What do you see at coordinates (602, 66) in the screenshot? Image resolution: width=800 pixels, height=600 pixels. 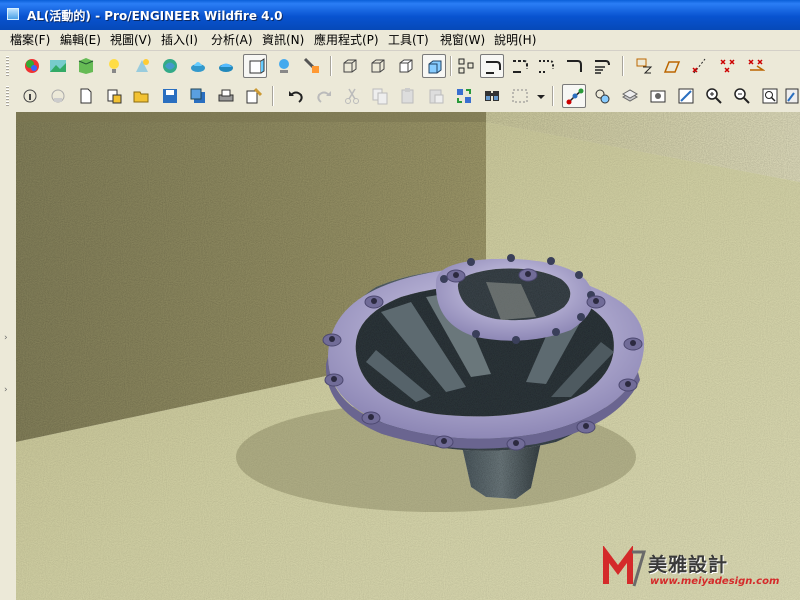 I see `annotation-display-icon` at bounding box center [602, 66].